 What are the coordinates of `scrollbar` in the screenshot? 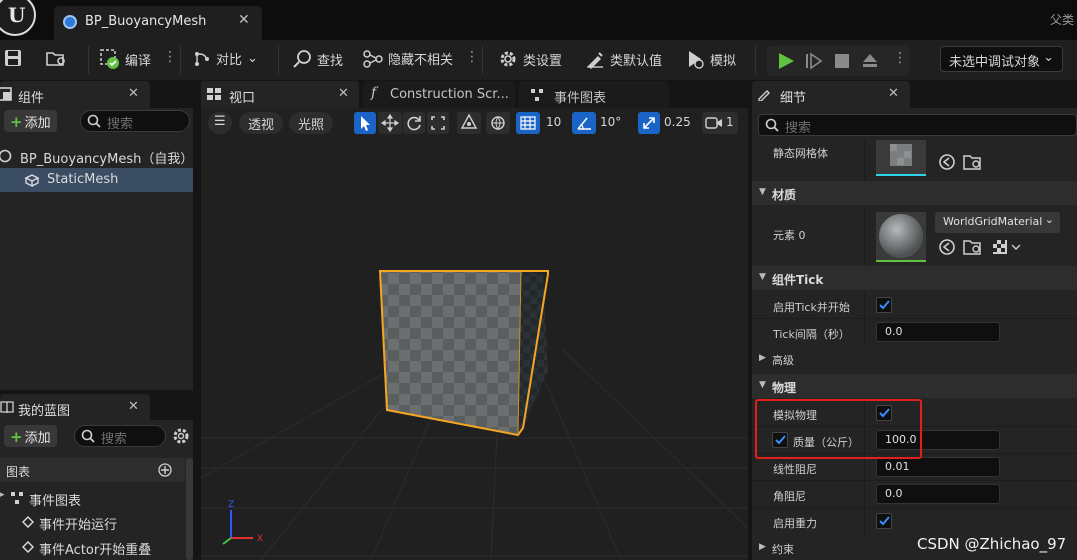 It's located at (189, 509).